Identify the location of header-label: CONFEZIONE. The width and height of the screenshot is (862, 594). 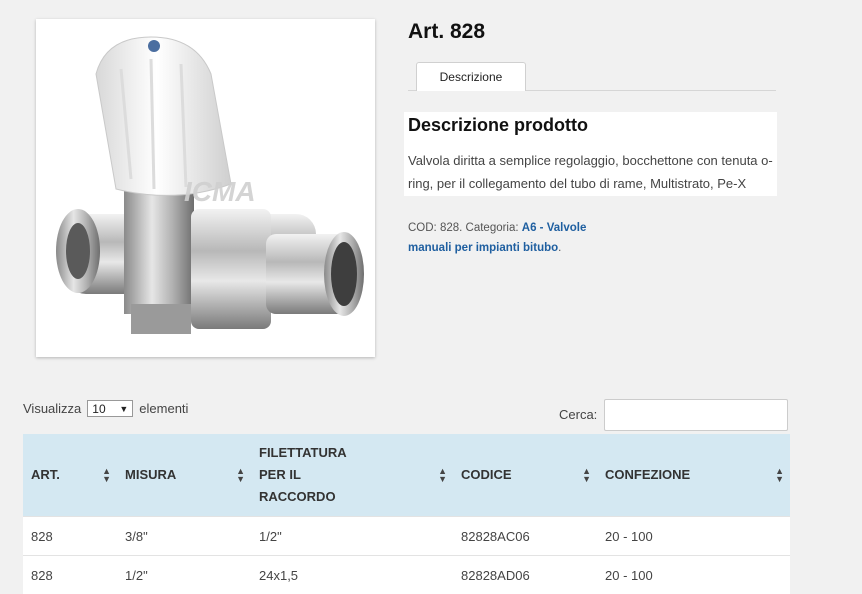
(647, 474).